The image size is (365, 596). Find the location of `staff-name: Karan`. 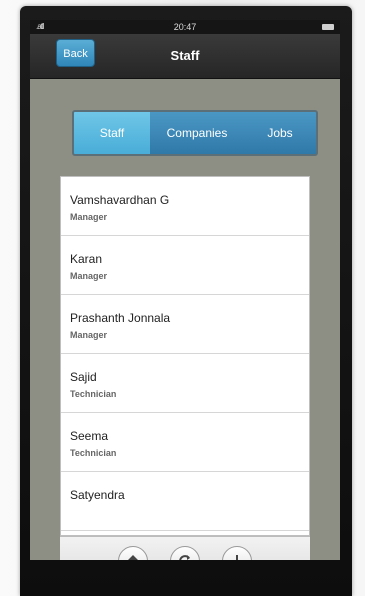

staff-name: Karan is located at coordinates (86, 259).